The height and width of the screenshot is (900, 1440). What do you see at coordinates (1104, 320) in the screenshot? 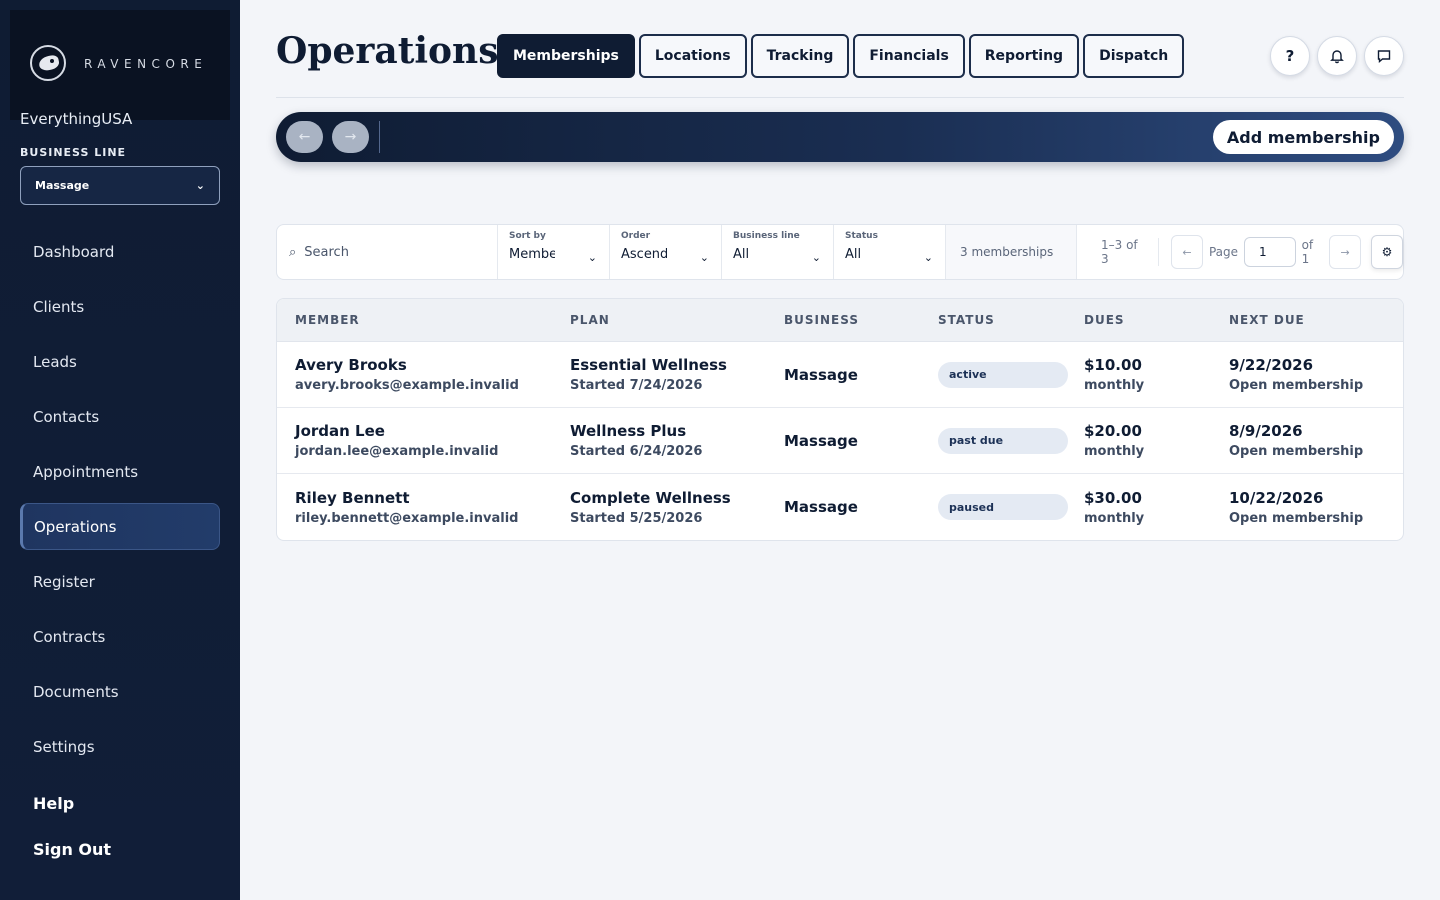
I see `column-header-dues: DUES` at bounding box center [1104, 320].